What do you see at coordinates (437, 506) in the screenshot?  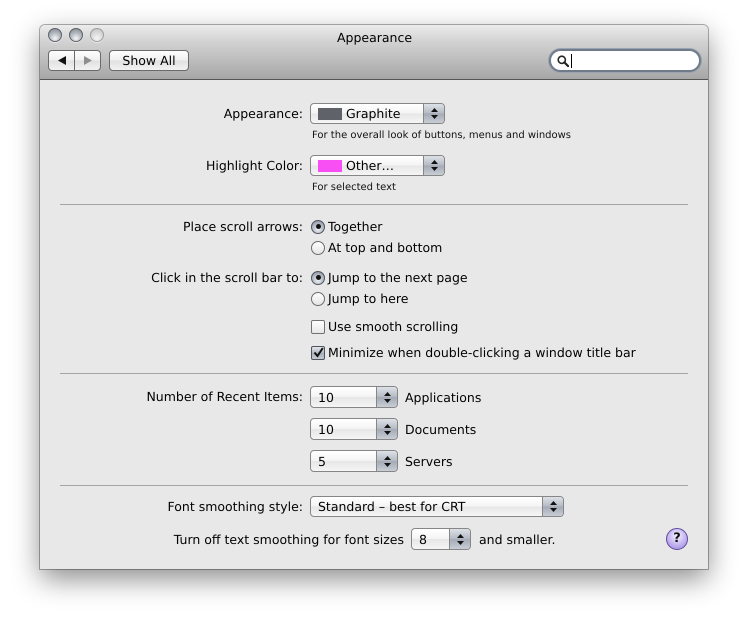 I see `dropdown: Standard – best for CRT` at bounding box center [437, 506].